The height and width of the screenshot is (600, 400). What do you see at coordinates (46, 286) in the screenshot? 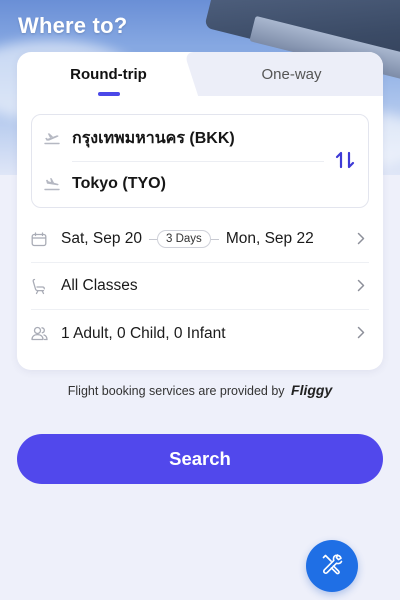
I see `seat-icon` at bounding box center [46, 286].